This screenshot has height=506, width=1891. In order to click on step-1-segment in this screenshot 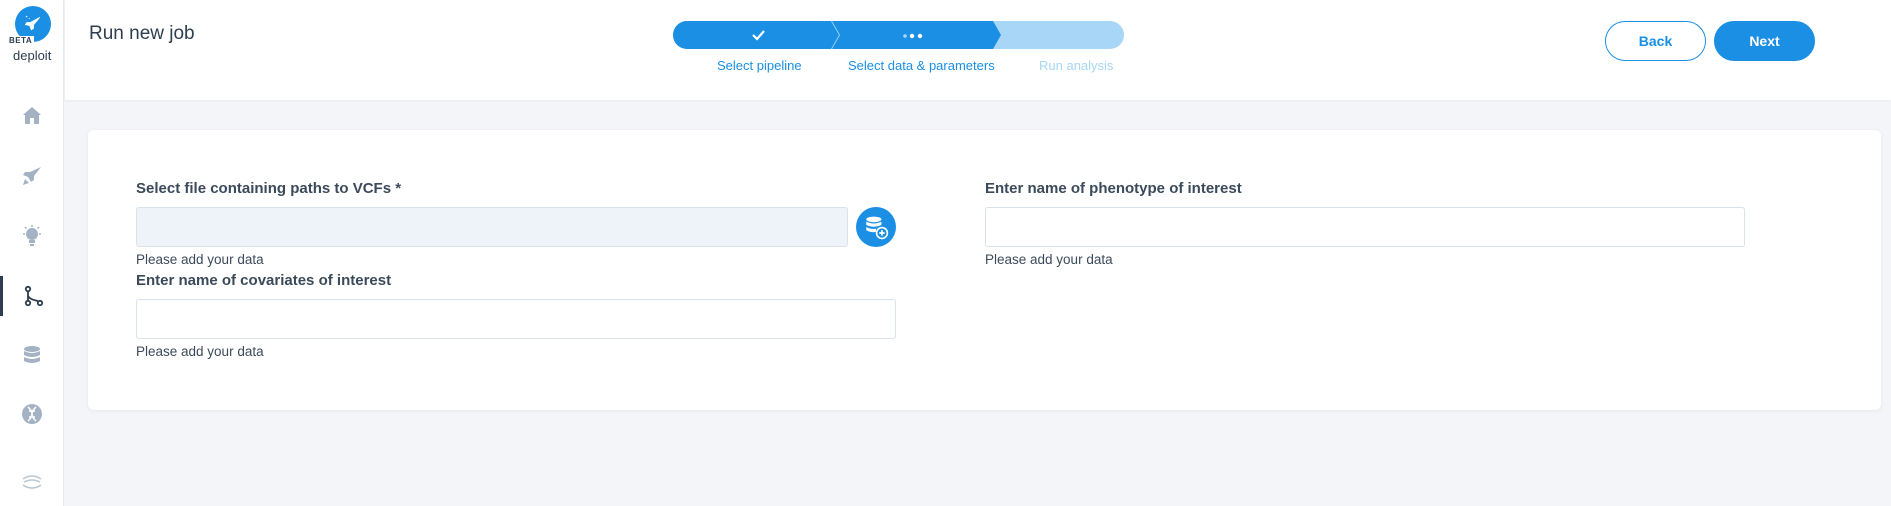, I will do `click(756, 35)`.